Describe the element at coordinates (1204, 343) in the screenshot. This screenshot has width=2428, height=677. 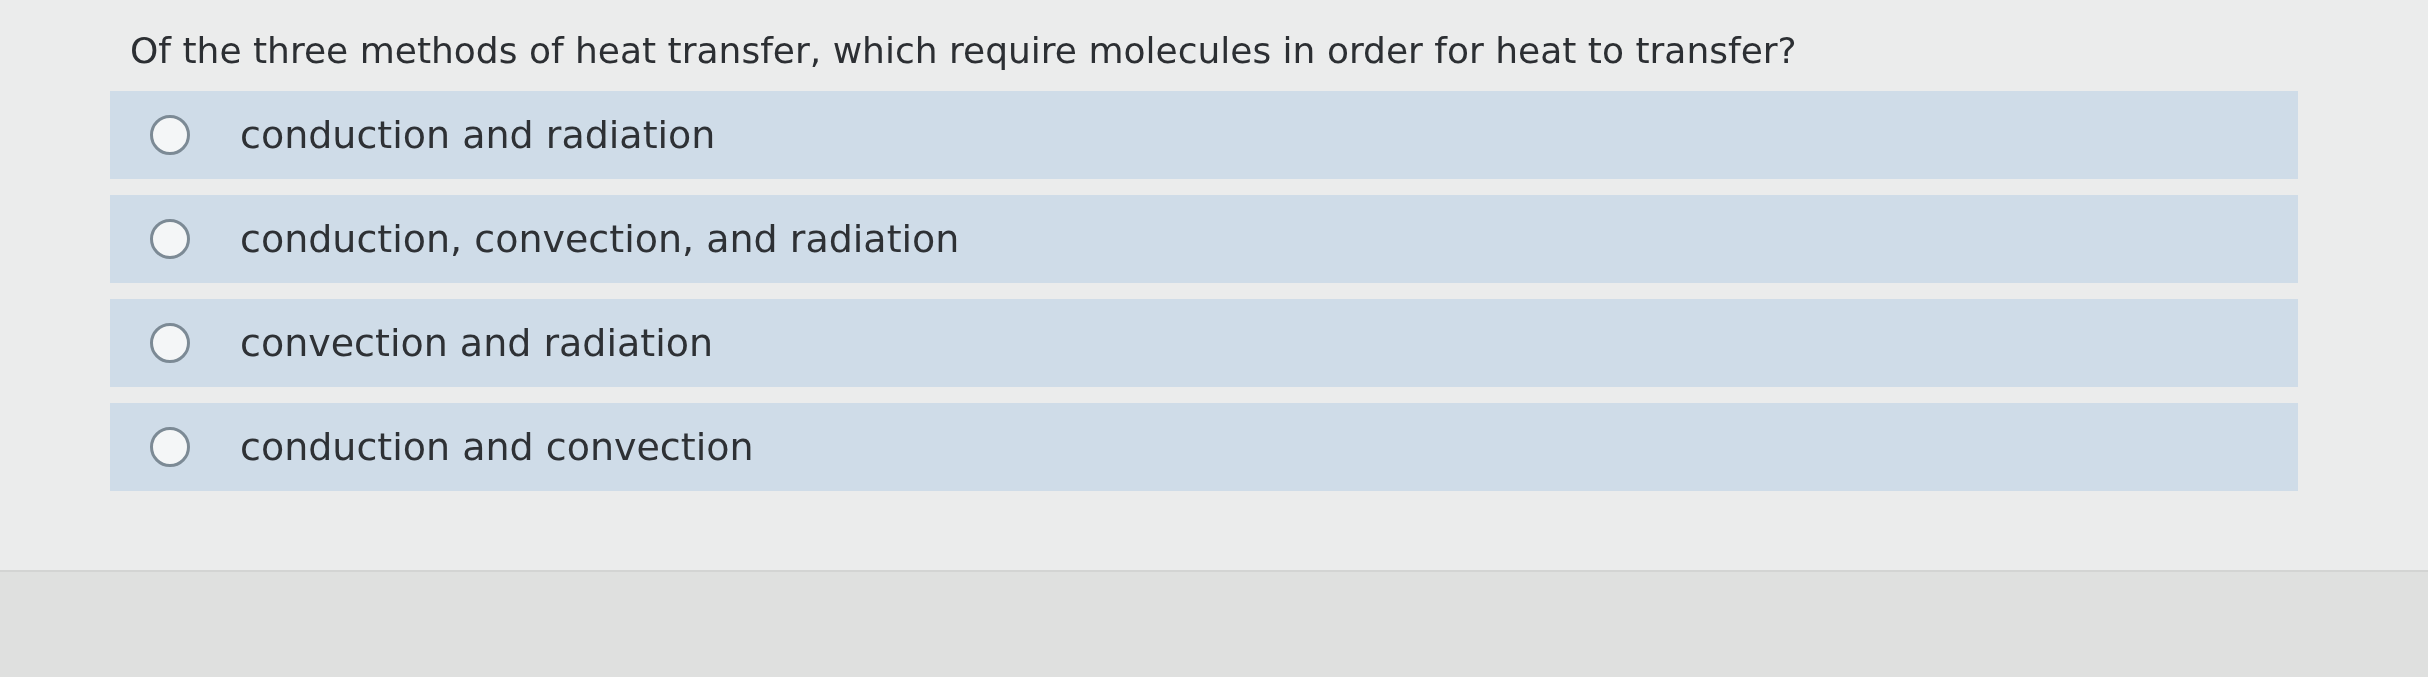
I see `answer-option: convection and radiation` at that location.